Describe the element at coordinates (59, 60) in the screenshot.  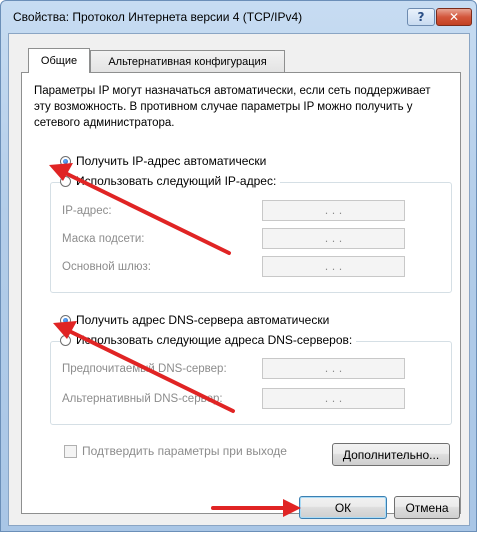
I see `tab-general: Общие` at that location.